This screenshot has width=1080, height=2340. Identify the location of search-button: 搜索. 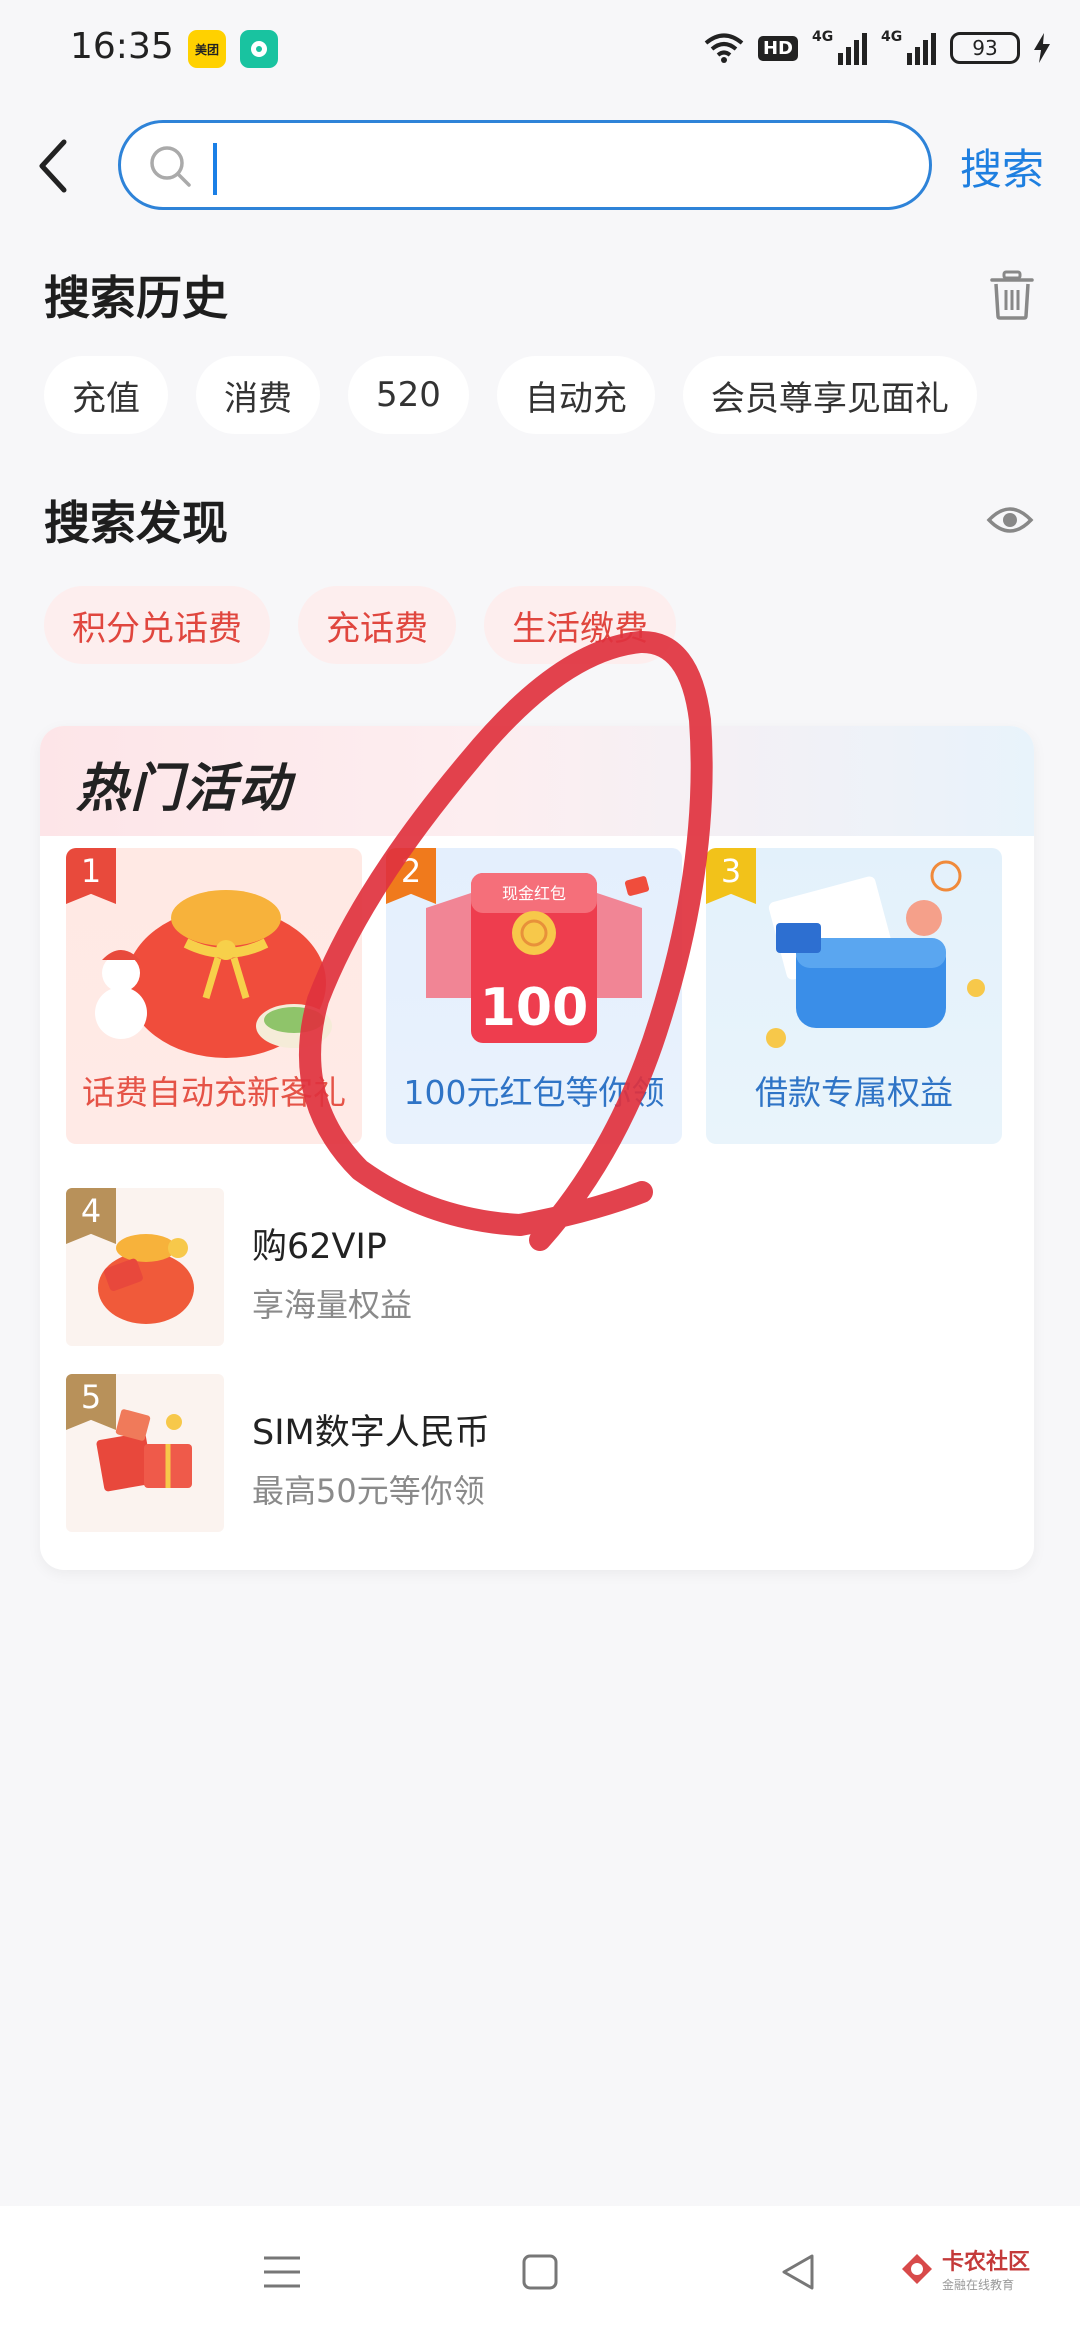
(1002, 166).